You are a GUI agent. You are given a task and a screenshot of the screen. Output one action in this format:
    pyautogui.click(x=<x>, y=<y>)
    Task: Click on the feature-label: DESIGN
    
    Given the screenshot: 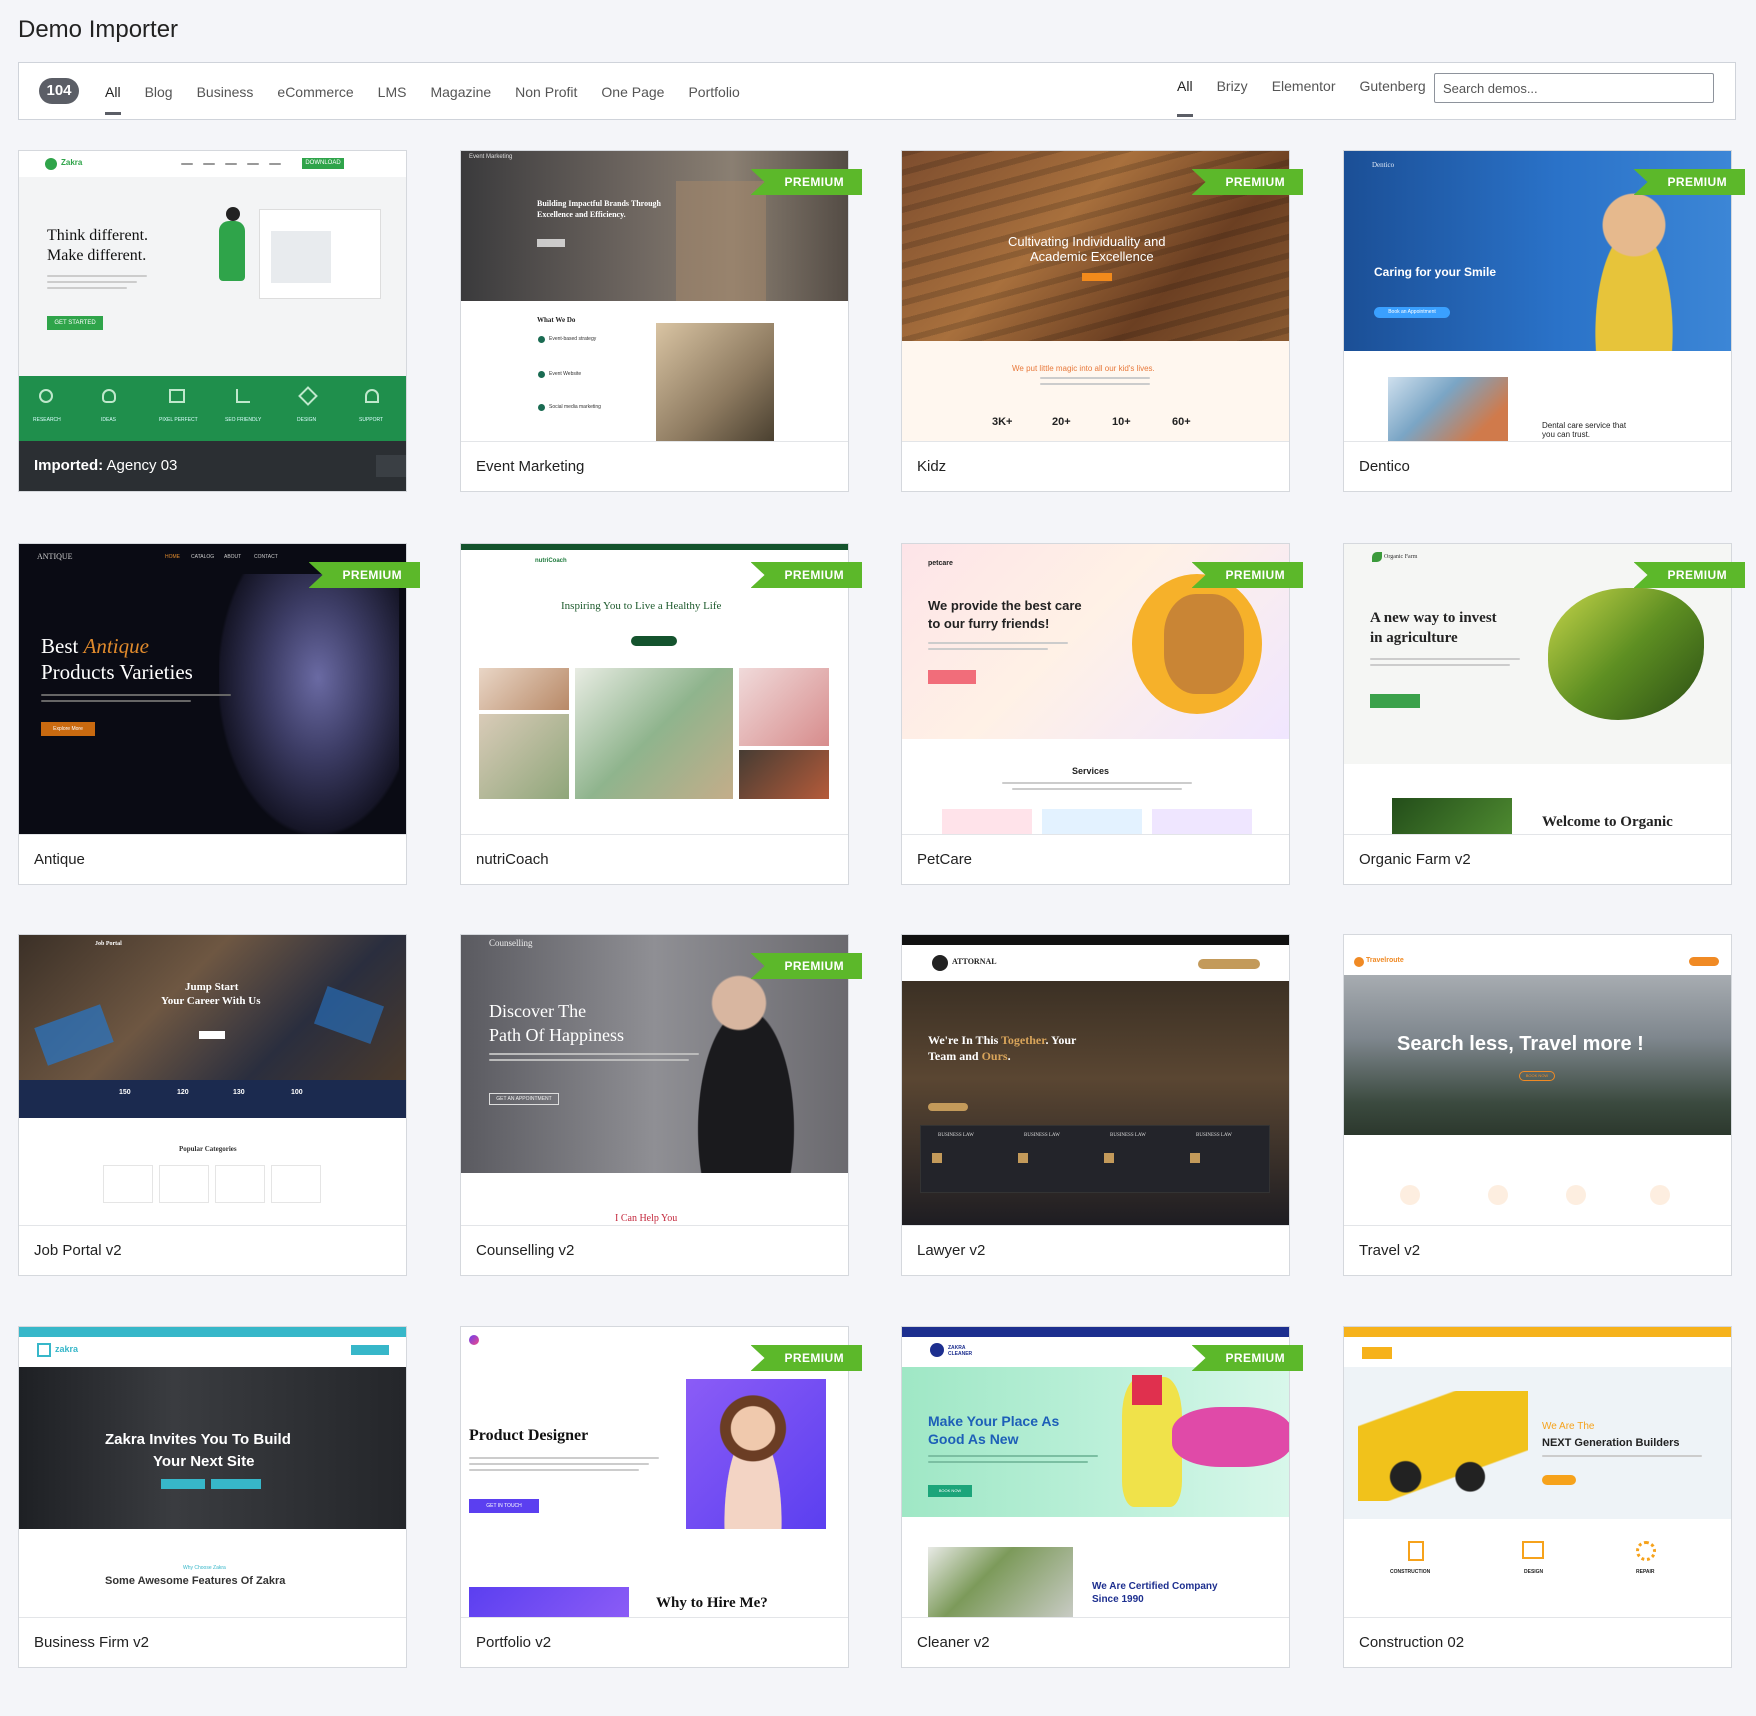 What is the action you would take?
    pyautogui.click(x=307, y=420)
    